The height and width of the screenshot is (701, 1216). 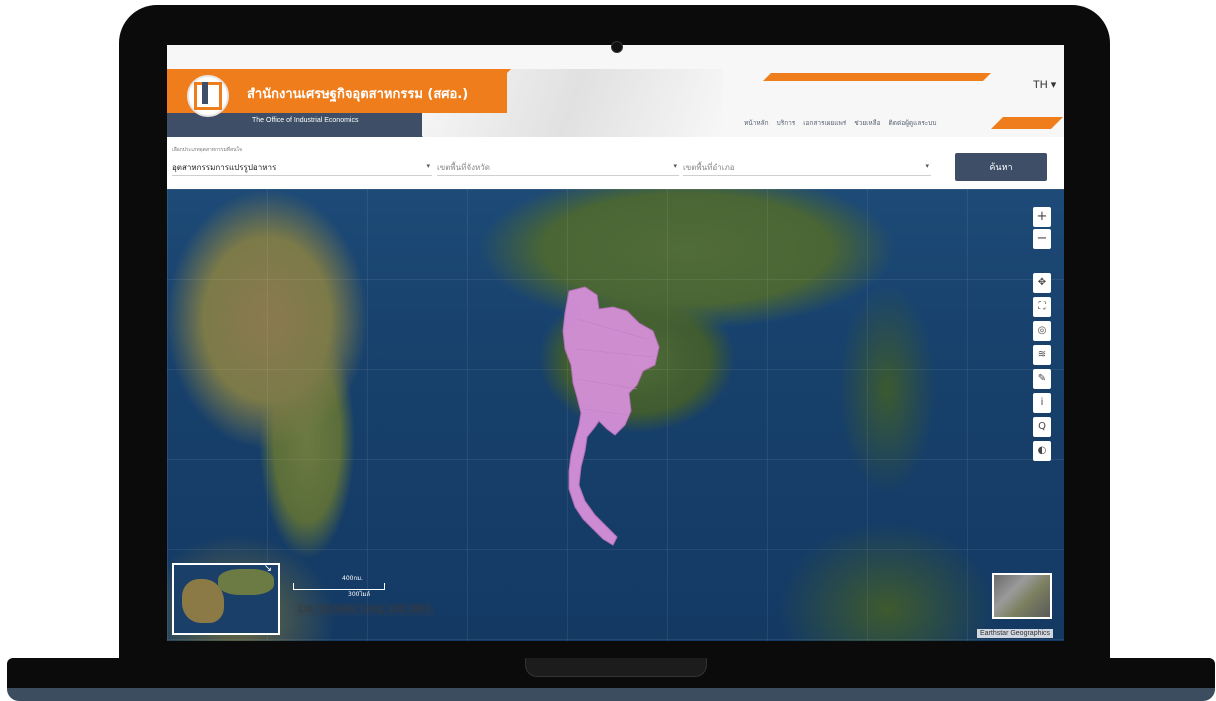 What do you see at coordinates (824, 123) in the screenshot?
I see `nav-publications: เอกสารเผยแพร่` at bounding box center [824, 123].